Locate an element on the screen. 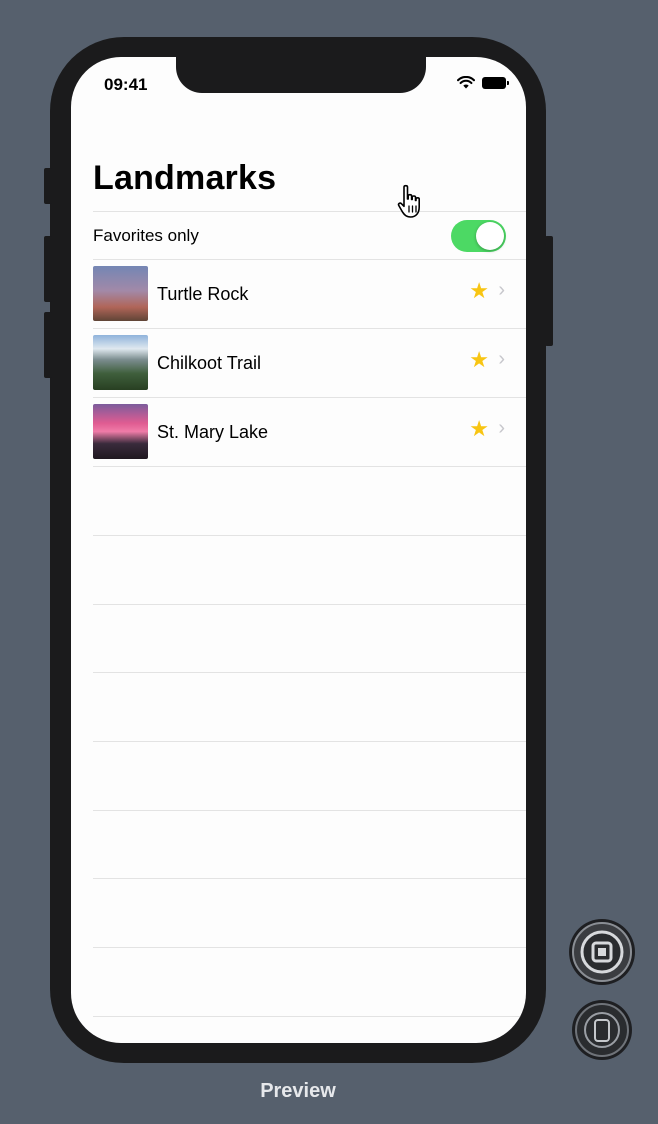  status-icons is located at coordinates (483, 82).